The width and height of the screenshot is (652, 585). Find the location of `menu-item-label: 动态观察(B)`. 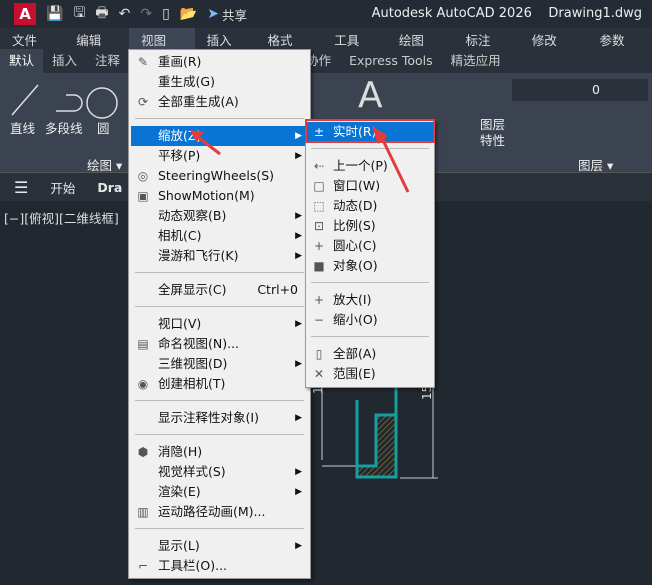

menu-item-label: 动态观察(B) is located at coordinates (192, 215).